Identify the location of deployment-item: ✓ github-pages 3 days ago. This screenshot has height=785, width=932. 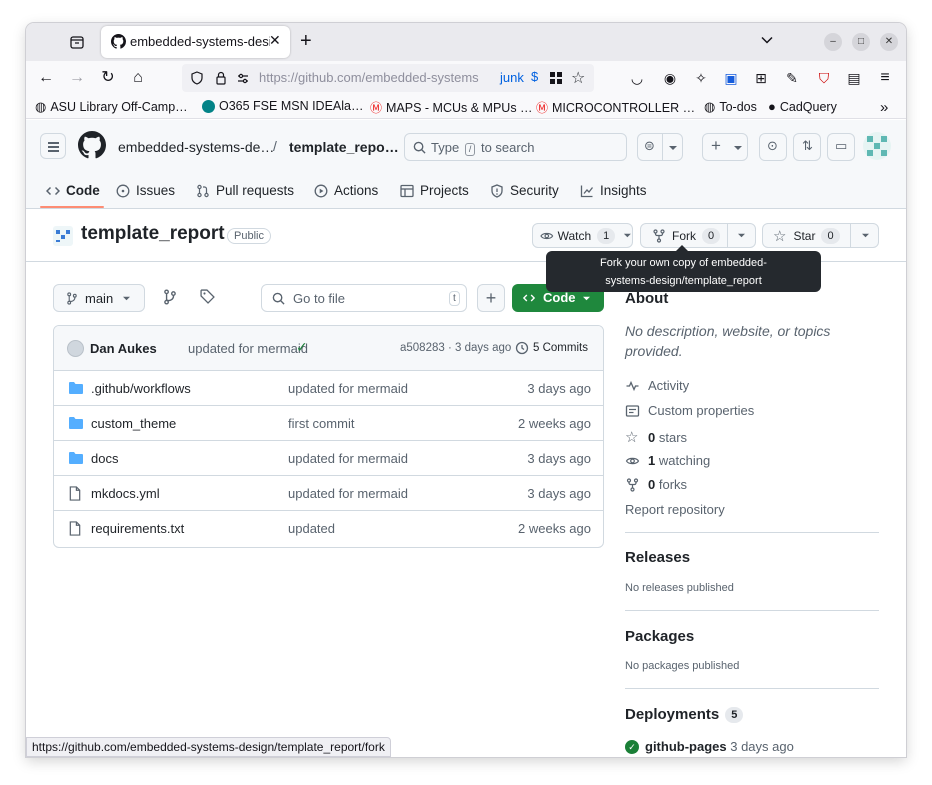
(709, 746).